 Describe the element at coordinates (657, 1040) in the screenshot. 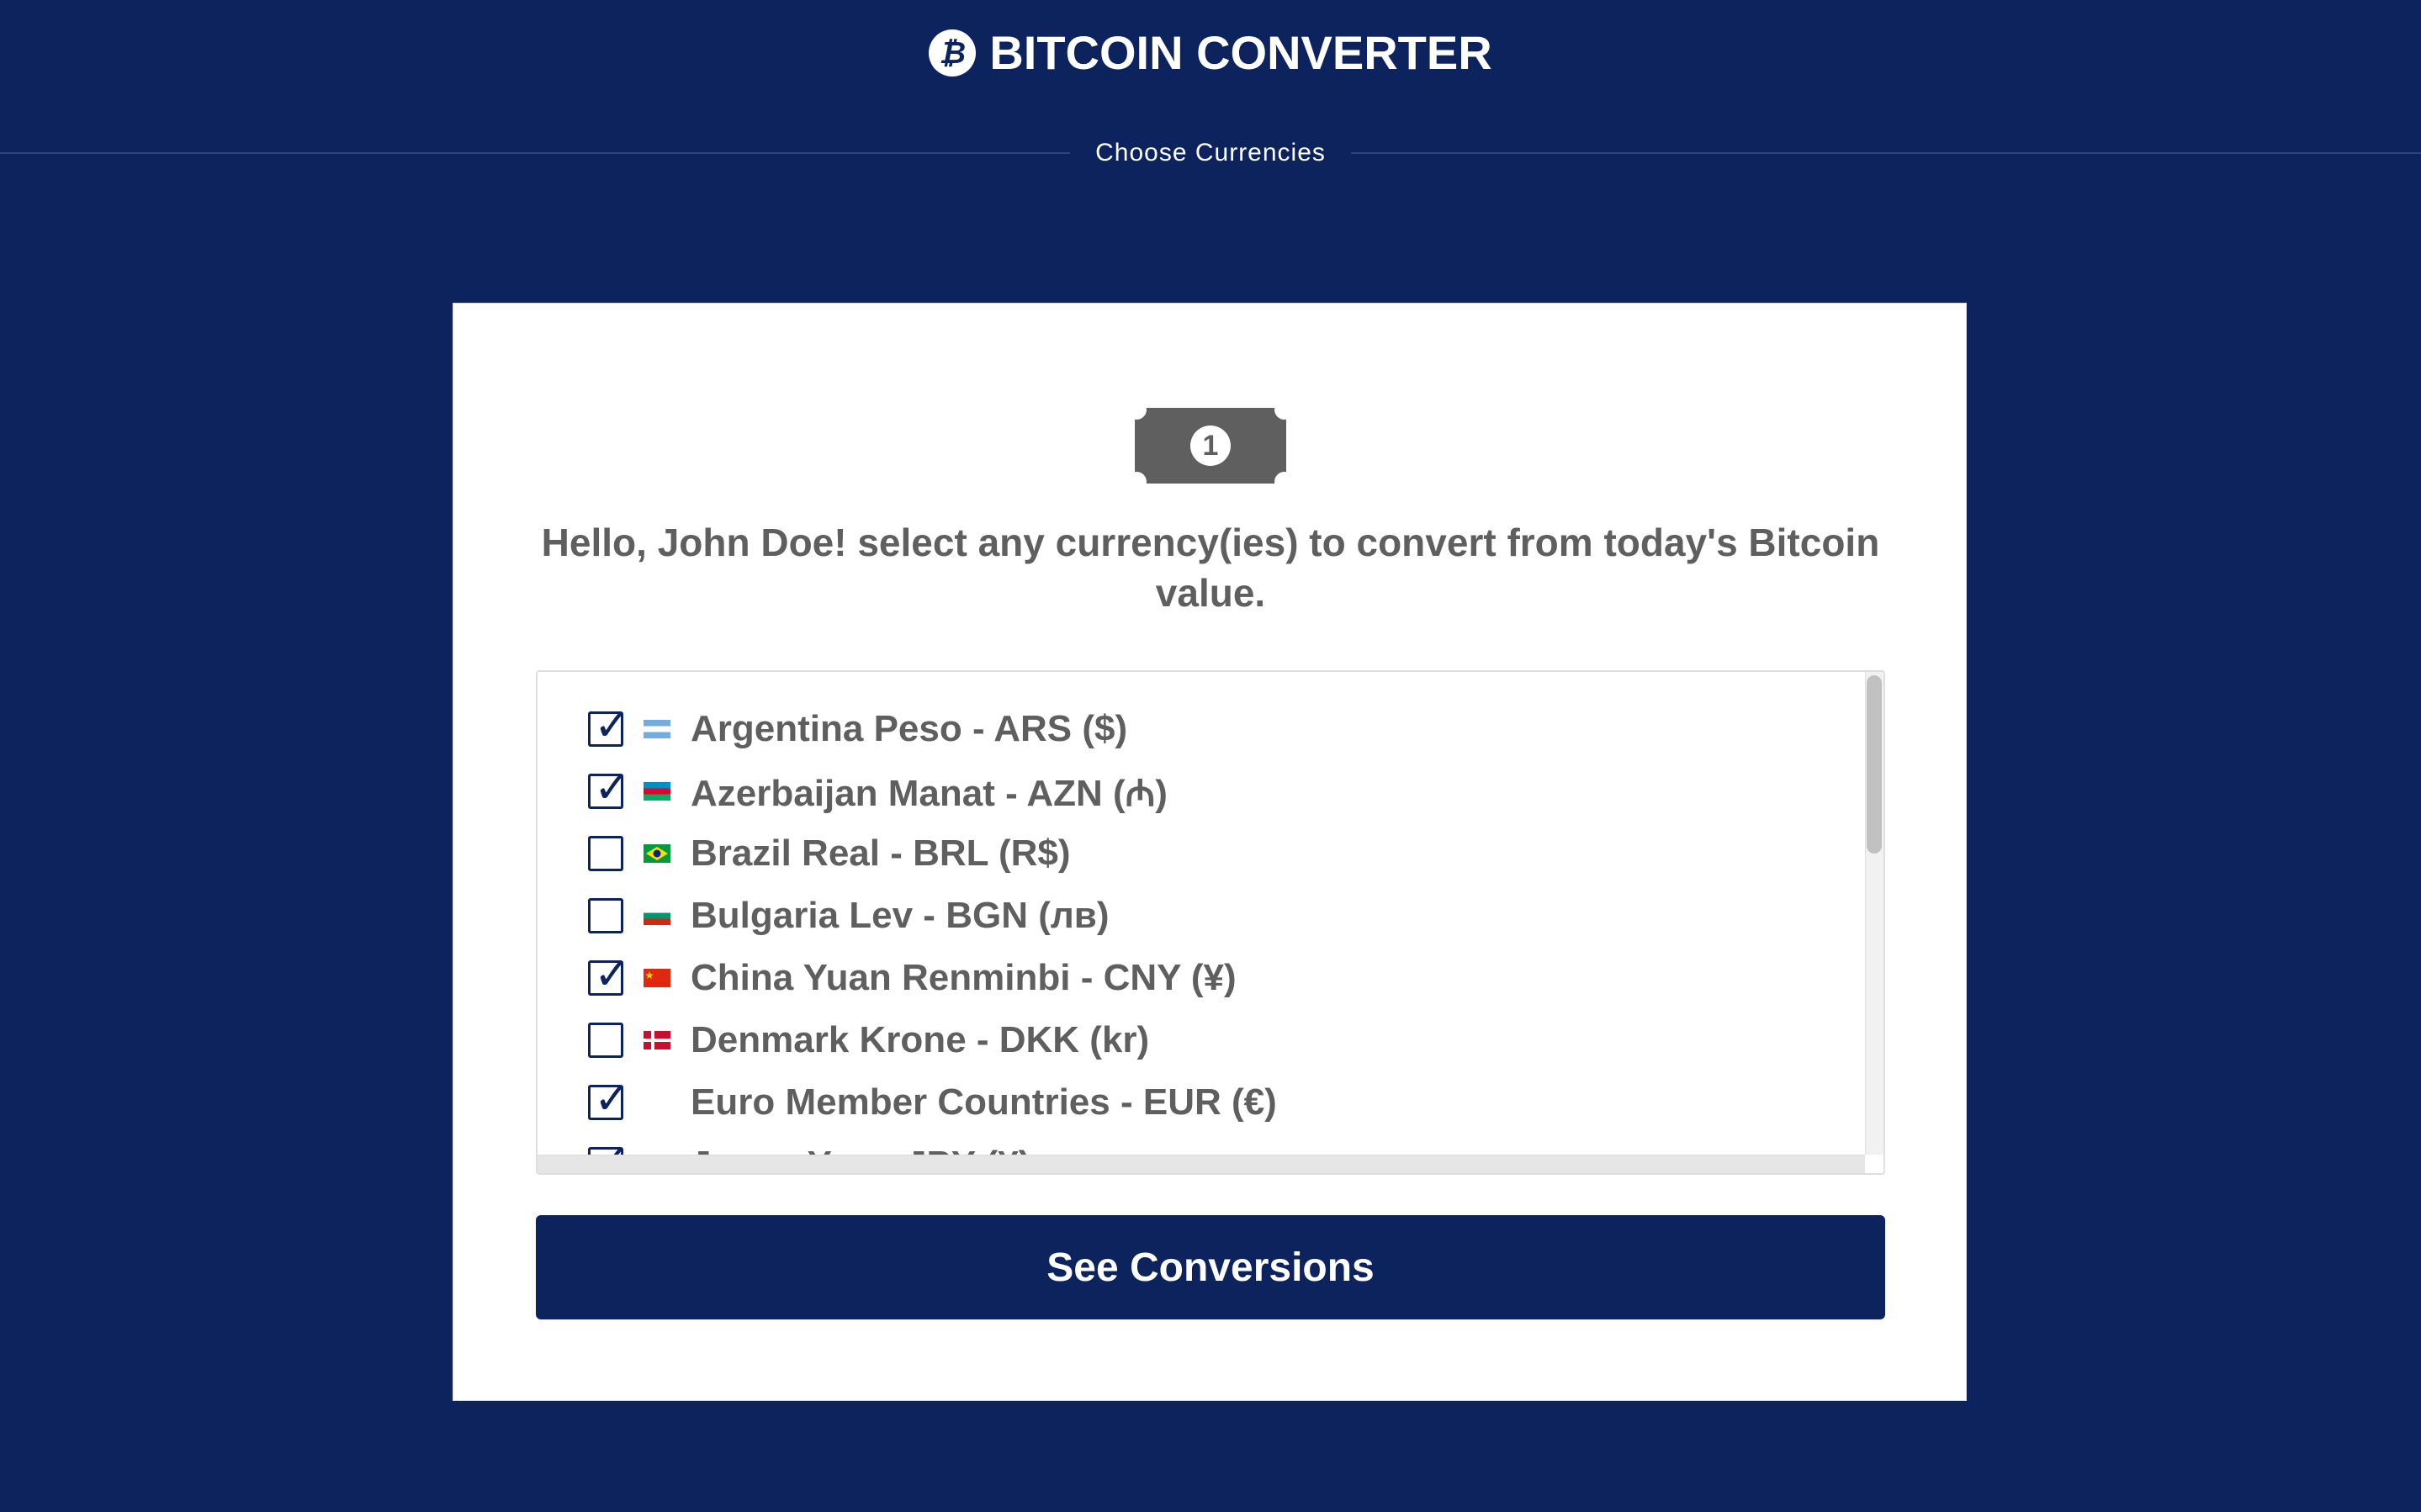

I see `flag-denmark-icon` at that location.